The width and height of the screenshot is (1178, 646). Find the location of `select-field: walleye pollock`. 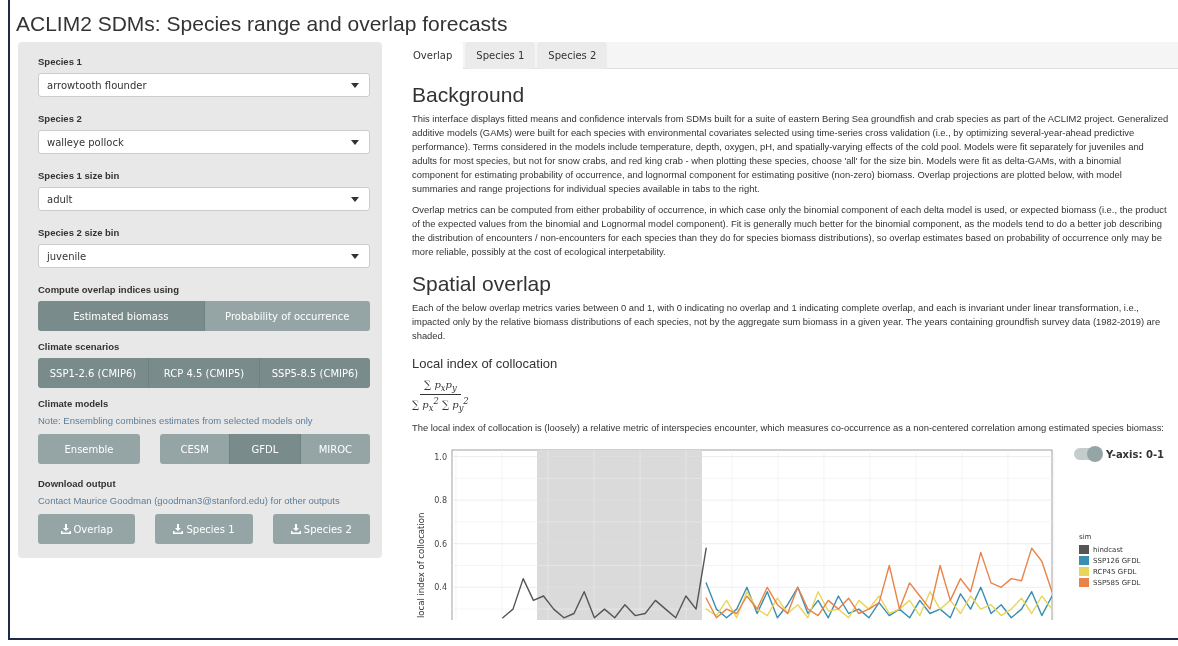

select-field: walleye pollock is located at coordinates (204, 142).